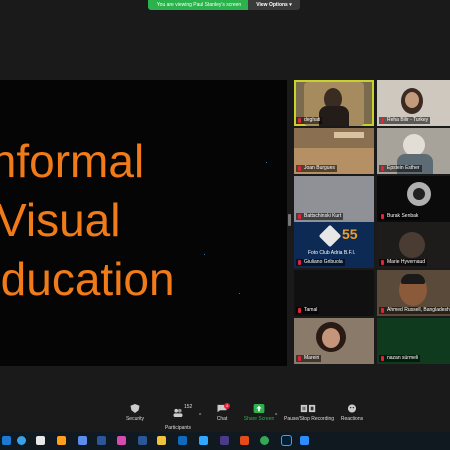 The image size is (450, 450). What do you see at coordinates (259, 408) in the screenshot?
I see `share-screen-icon` at bounding box center [259, 408].